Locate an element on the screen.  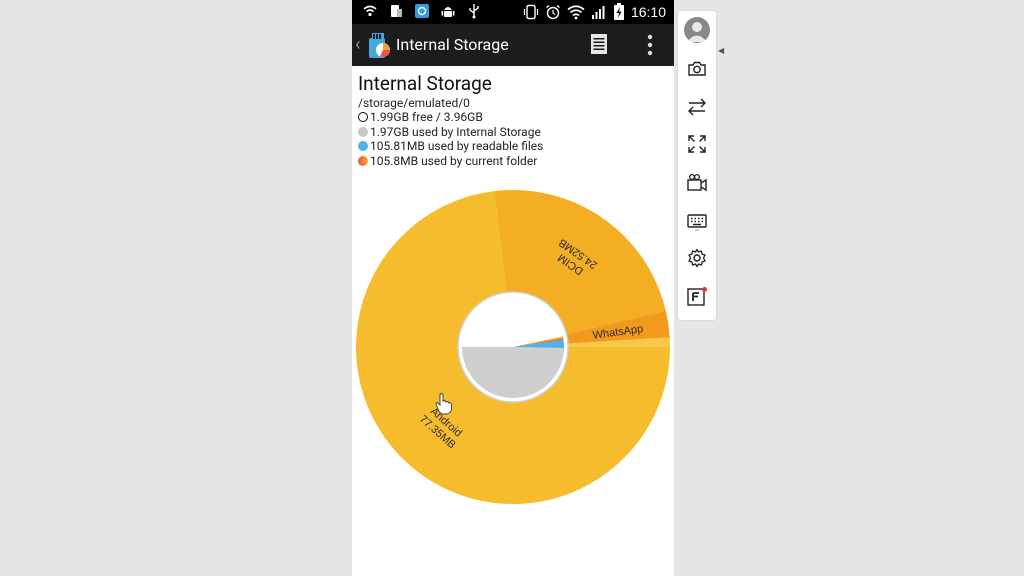
wifi-icon is located at coordinates (576, 11).